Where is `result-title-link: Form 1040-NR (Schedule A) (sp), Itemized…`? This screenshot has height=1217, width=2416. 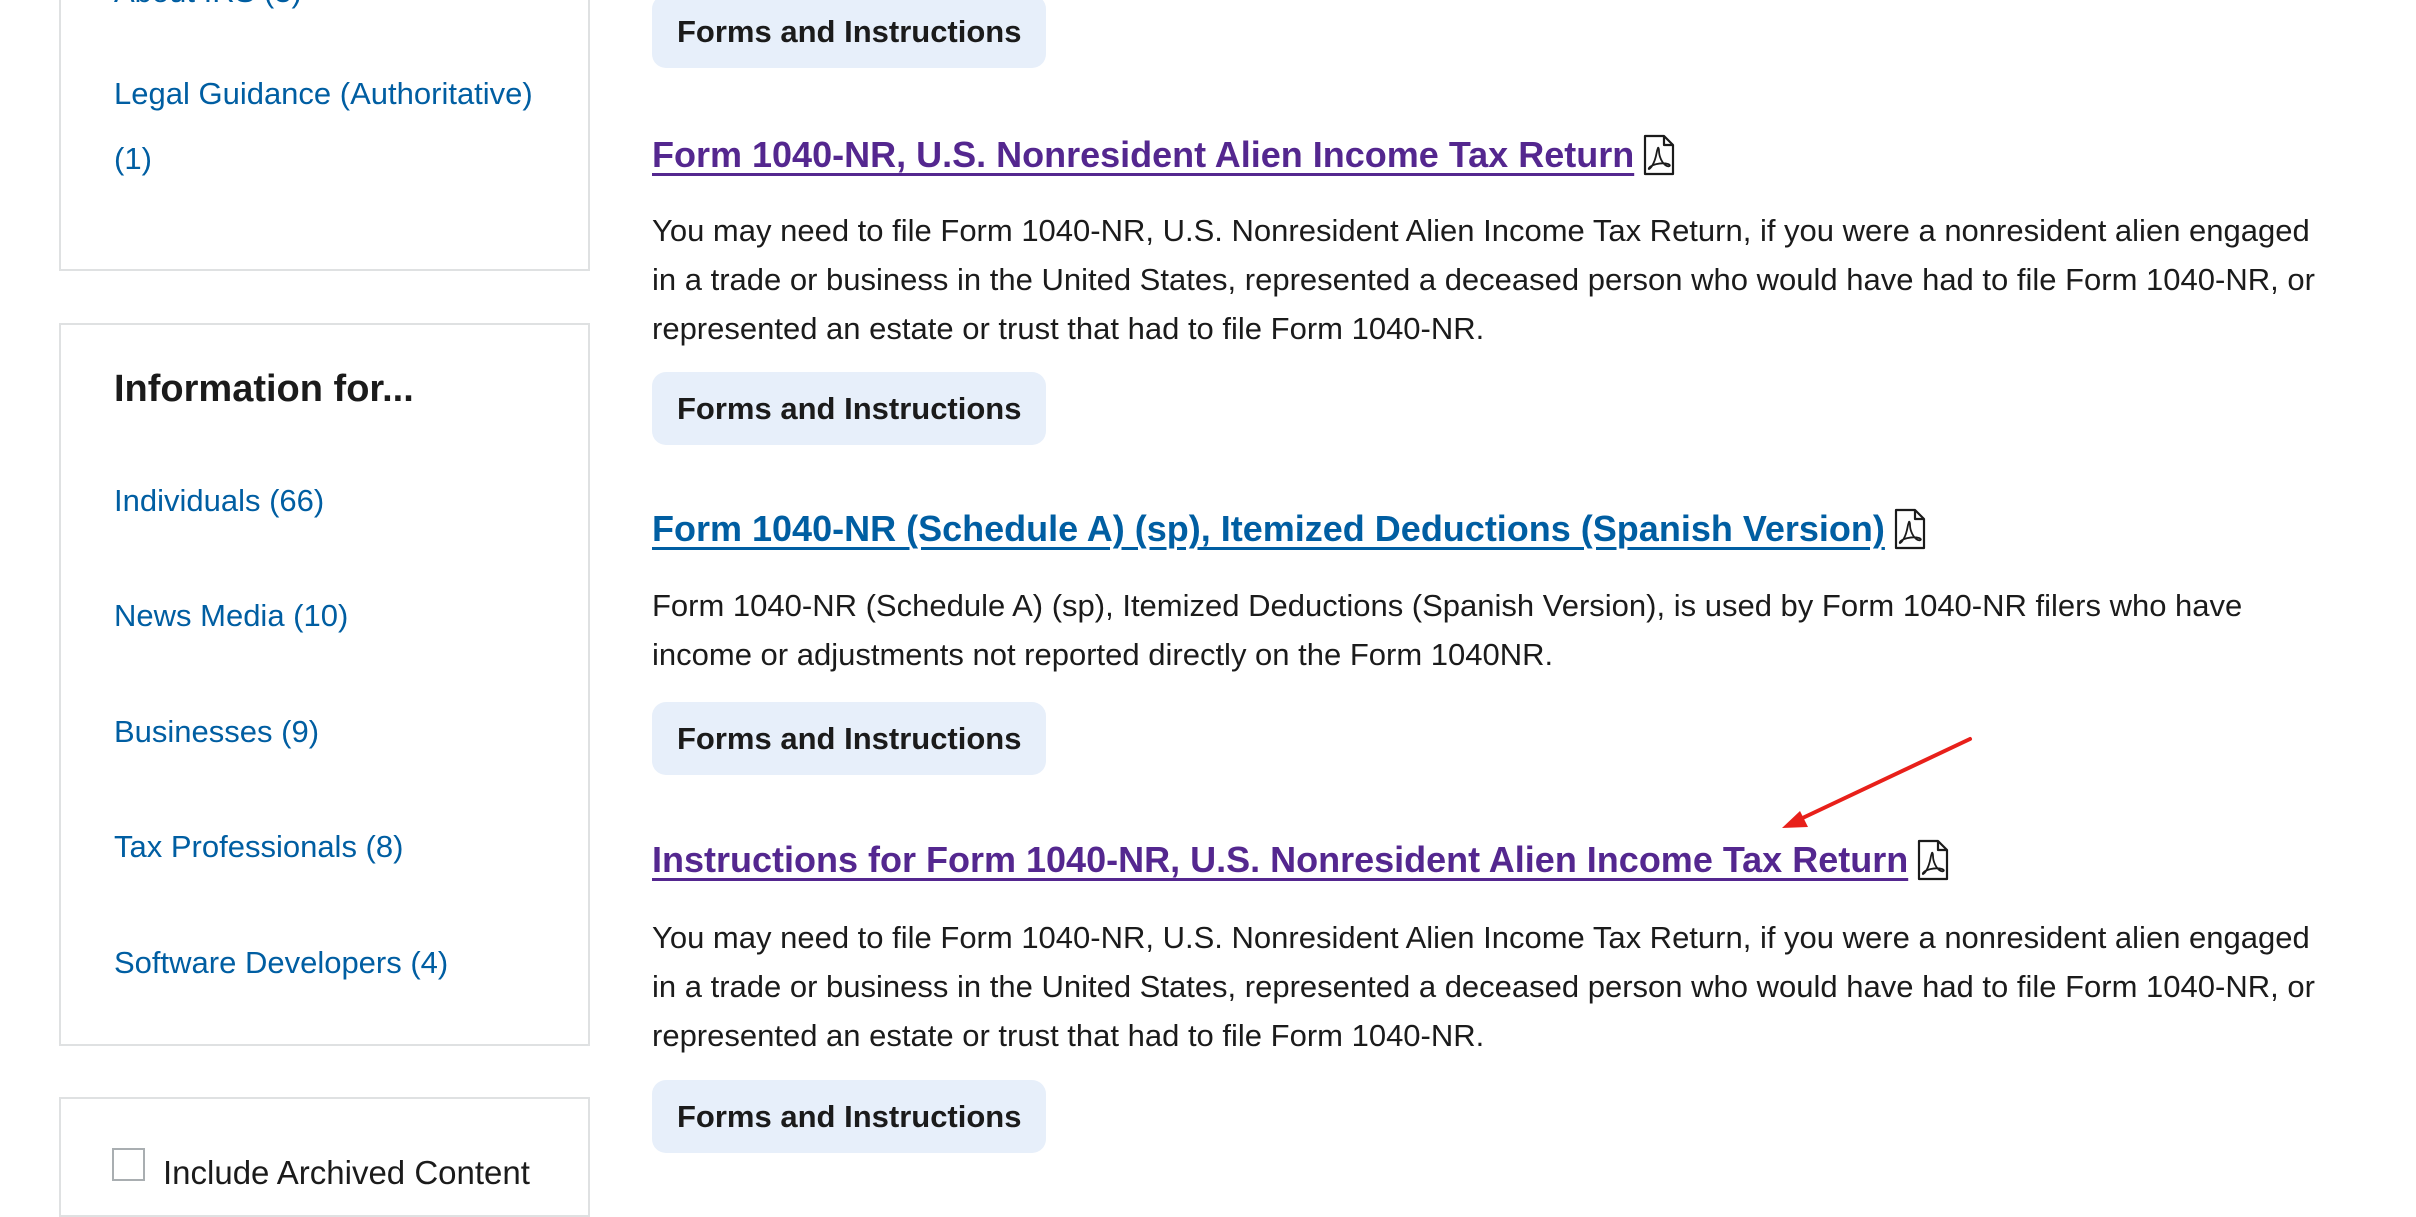 result-title-link: Form 1040-NR (Schedule A) (sp), Itemized… is located at coordinates (1289, 529).